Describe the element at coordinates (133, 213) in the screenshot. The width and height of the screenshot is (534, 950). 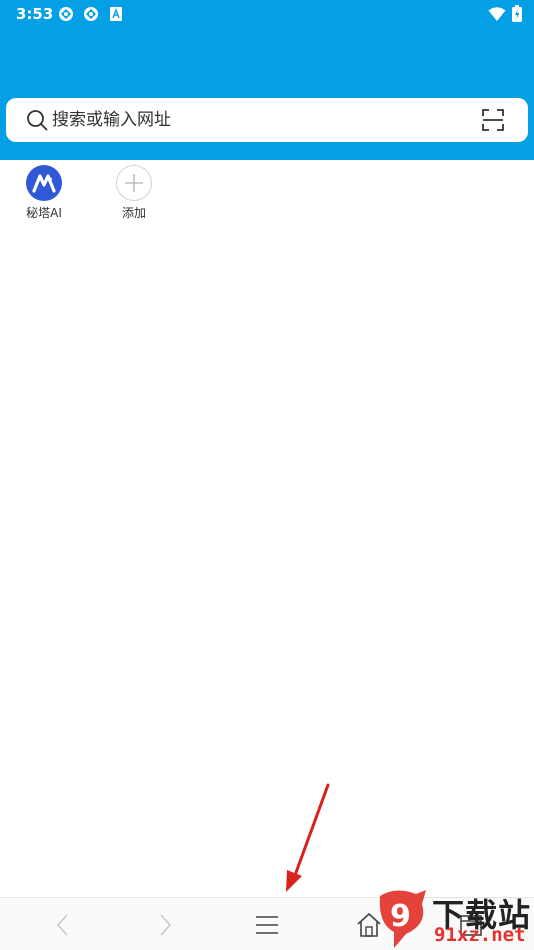
I see `shortcut-label: 添加` at that location.